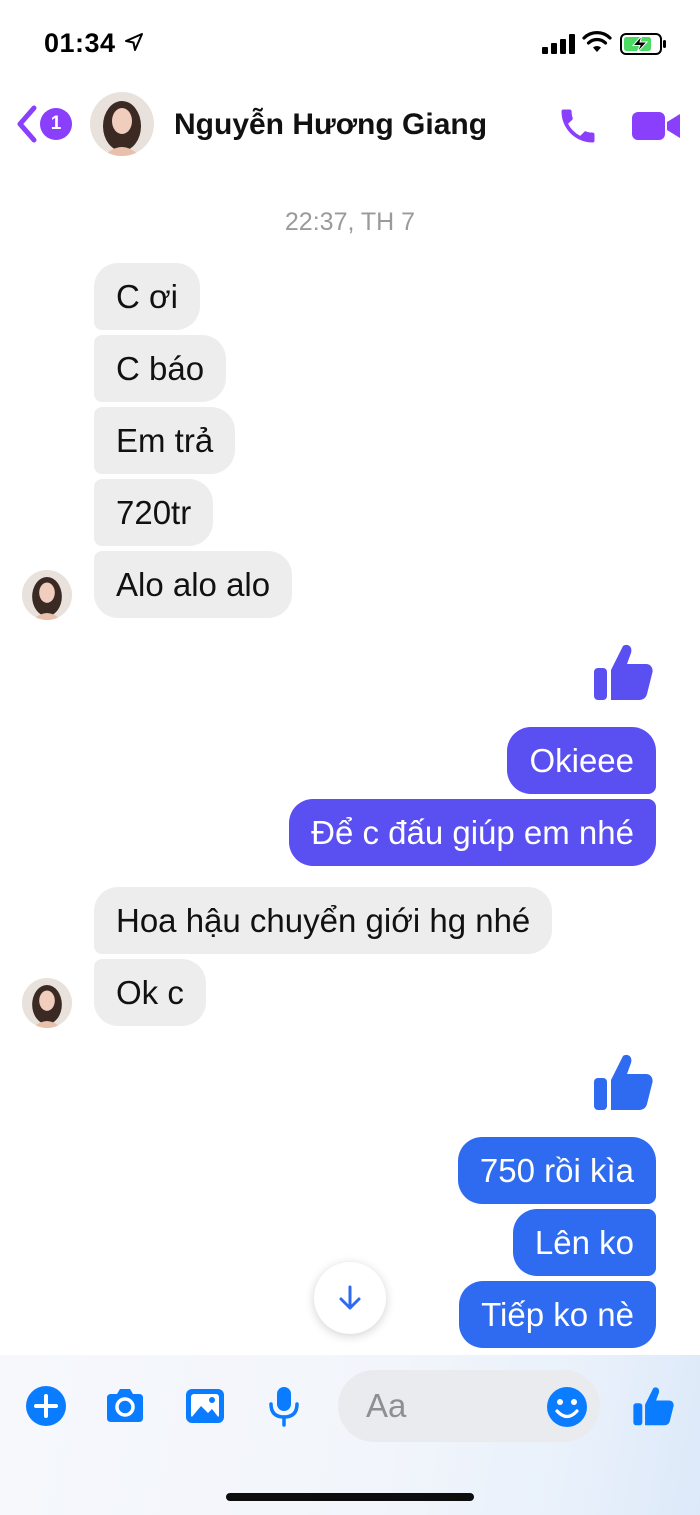 The image size is (700, 1515). I want to click on incoming-message: 720tr, so click(154, 512).